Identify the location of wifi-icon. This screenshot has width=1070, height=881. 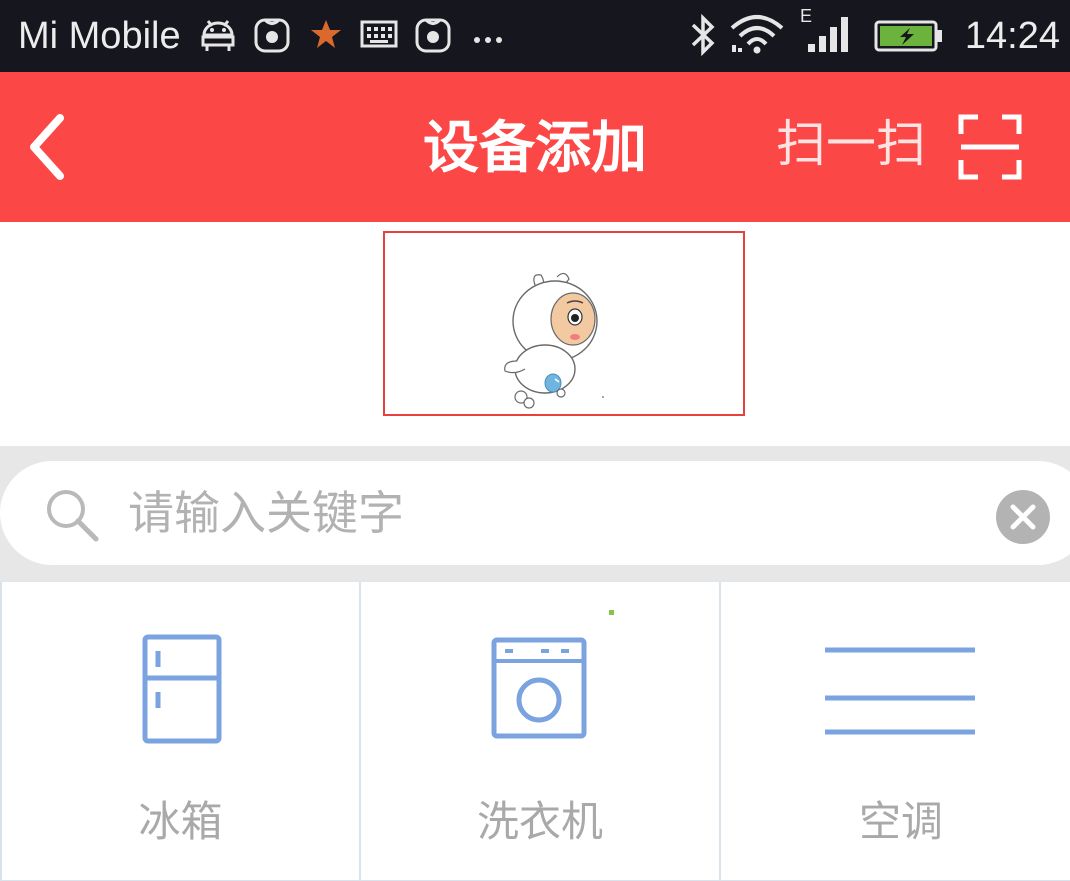
(757, 35).